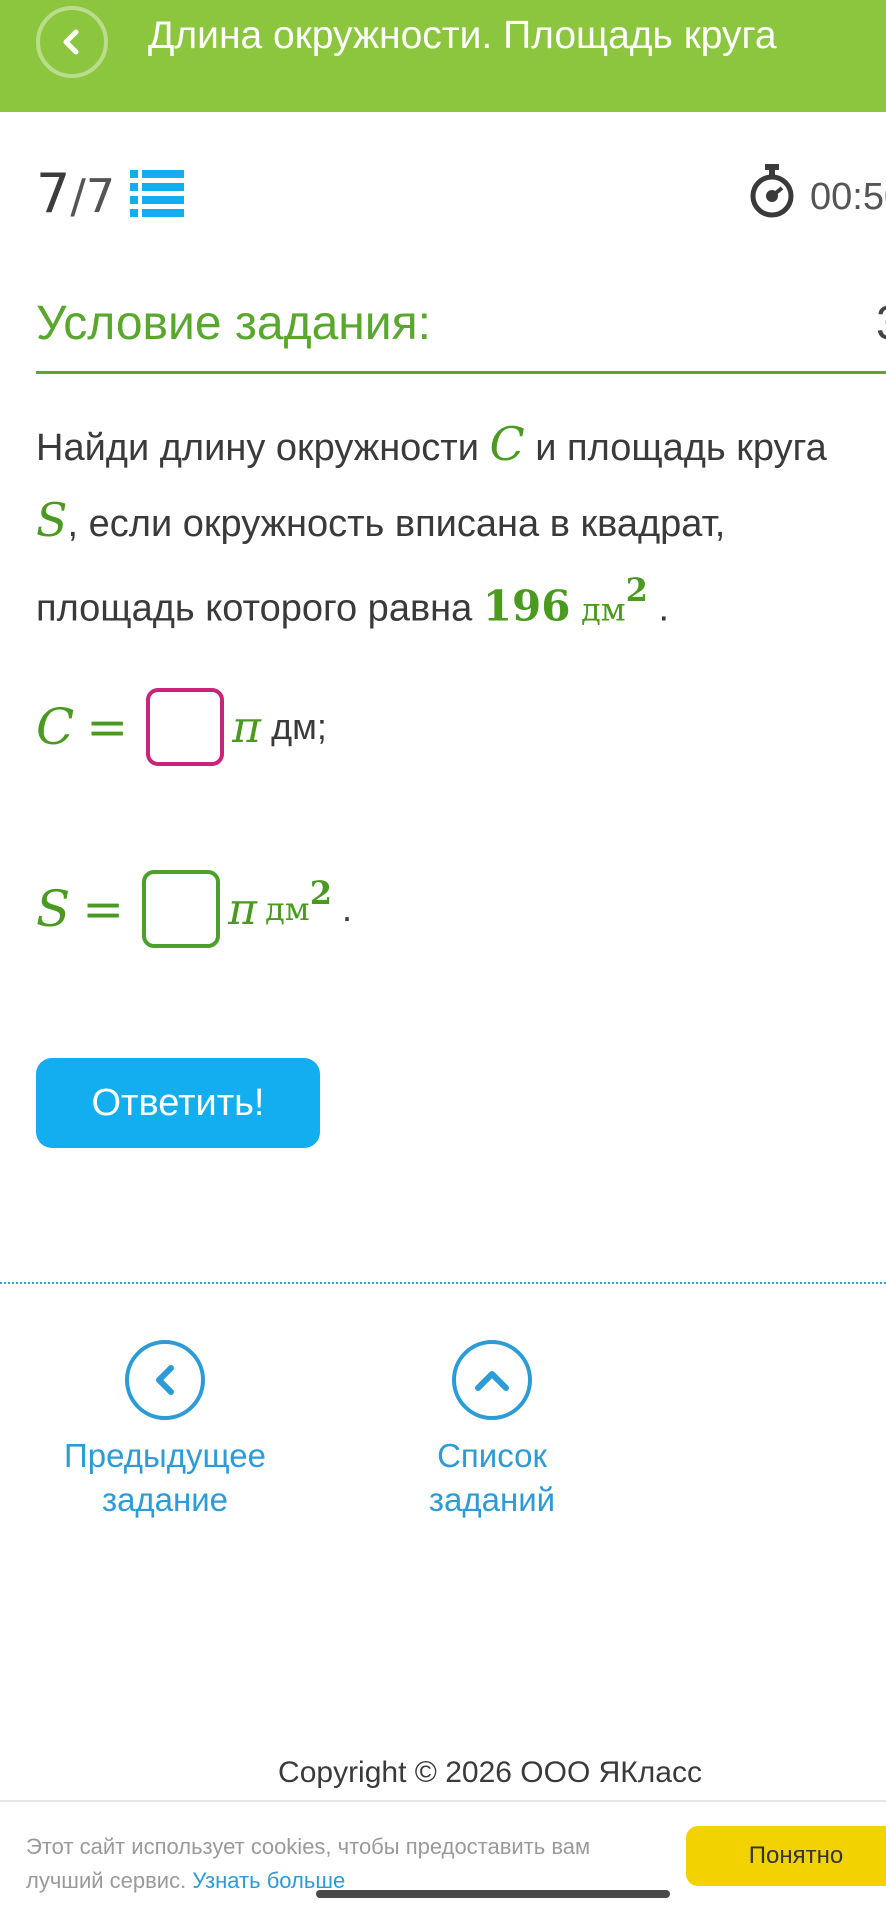 This screenshot has height=1920, width=886. Describe the element at coordinates (603, 609) in the screenshot. I see `area-unit: дм` at that location.